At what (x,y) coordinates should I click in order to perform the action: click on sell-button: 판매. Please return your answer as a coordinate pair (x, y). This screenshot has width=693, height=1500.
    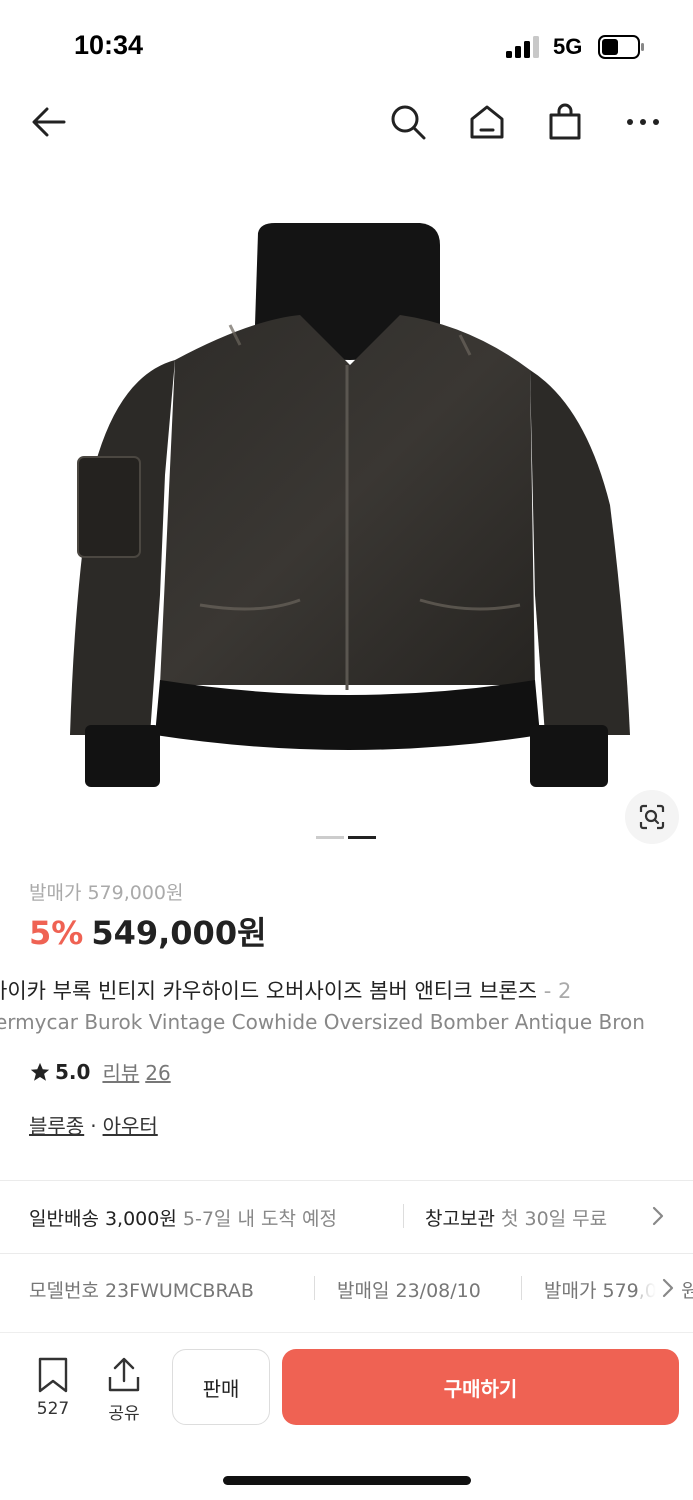
    Looking at the image, I should click on (221, 1387).